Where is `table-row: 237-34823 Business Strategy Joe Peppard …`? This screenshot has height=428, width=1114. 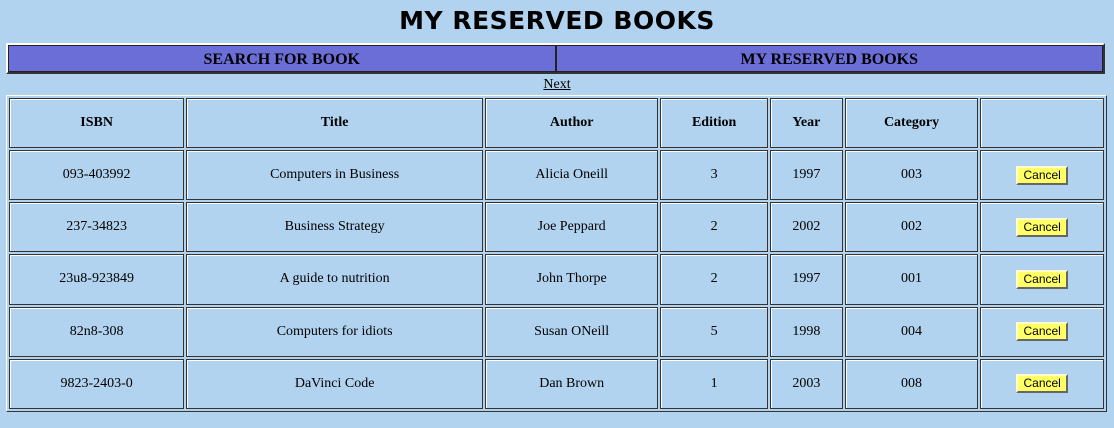 table-row: 237-34823 Business Strategy Joe Peppard … is located at coordinates (556, 227).